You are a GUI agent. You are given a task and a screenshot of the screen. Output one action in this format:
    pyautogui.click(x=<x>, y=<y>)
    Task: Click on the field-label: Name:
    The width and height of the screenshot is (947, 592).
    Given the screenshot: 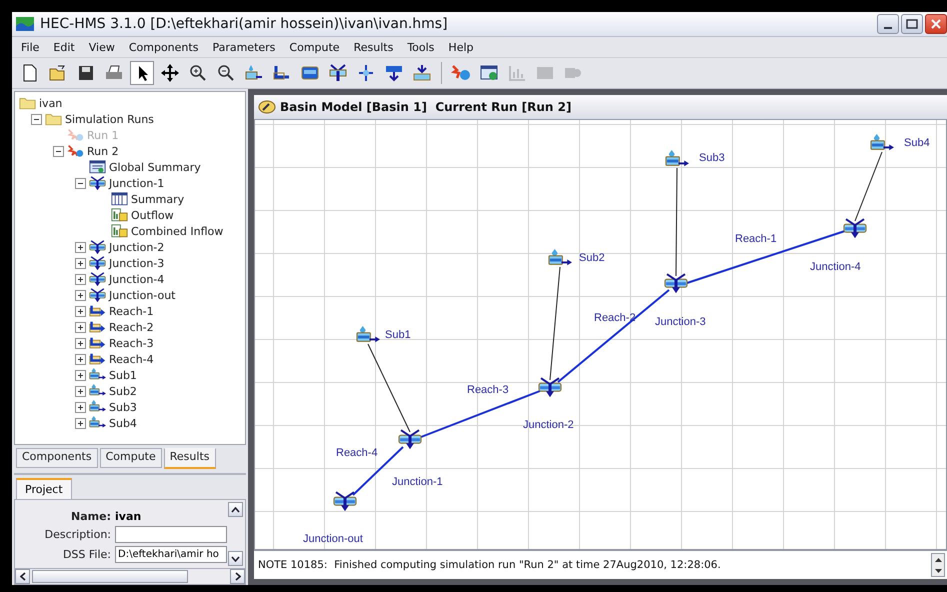 What is the action you would take?
    pyautogui.click(x=90, y=516)
    